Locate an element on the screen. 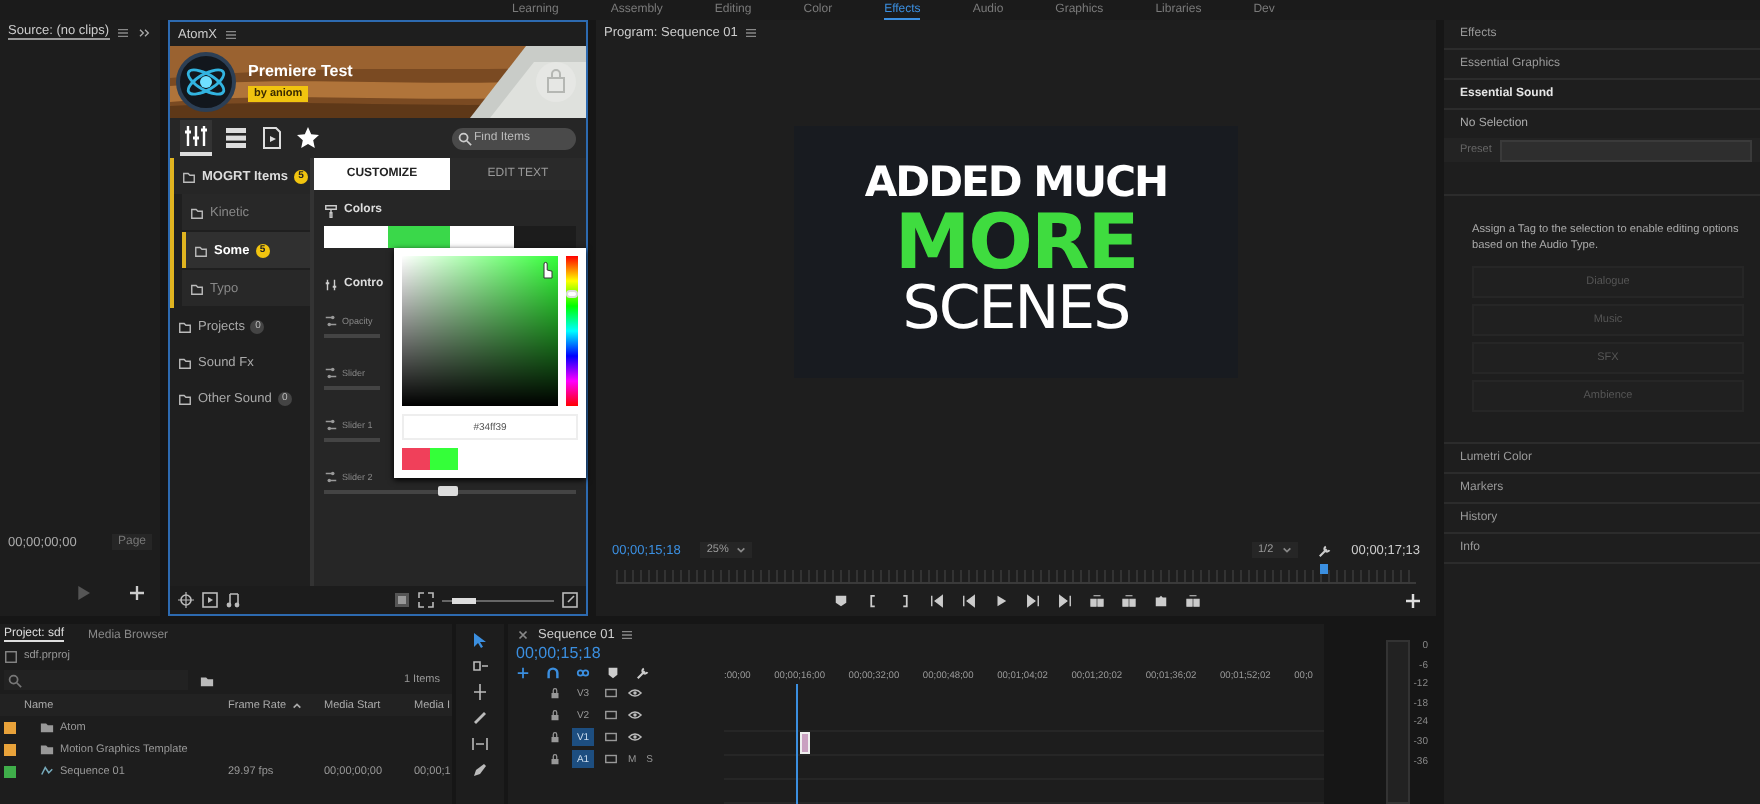 The height and width of the screenshot is (804, 1760). logo-icon is located at coordinates (206, 82).